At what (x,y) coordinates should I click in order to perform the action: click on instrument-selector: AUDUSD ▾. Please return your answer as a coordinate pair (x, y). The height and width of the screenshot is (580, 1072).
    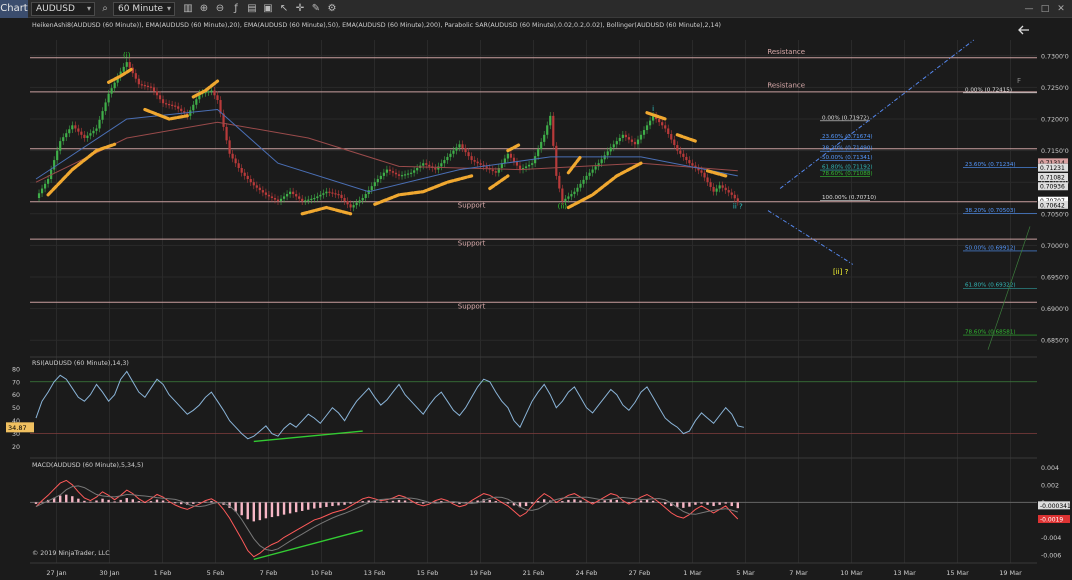
    Looking at the image, I should click on (63, 9).